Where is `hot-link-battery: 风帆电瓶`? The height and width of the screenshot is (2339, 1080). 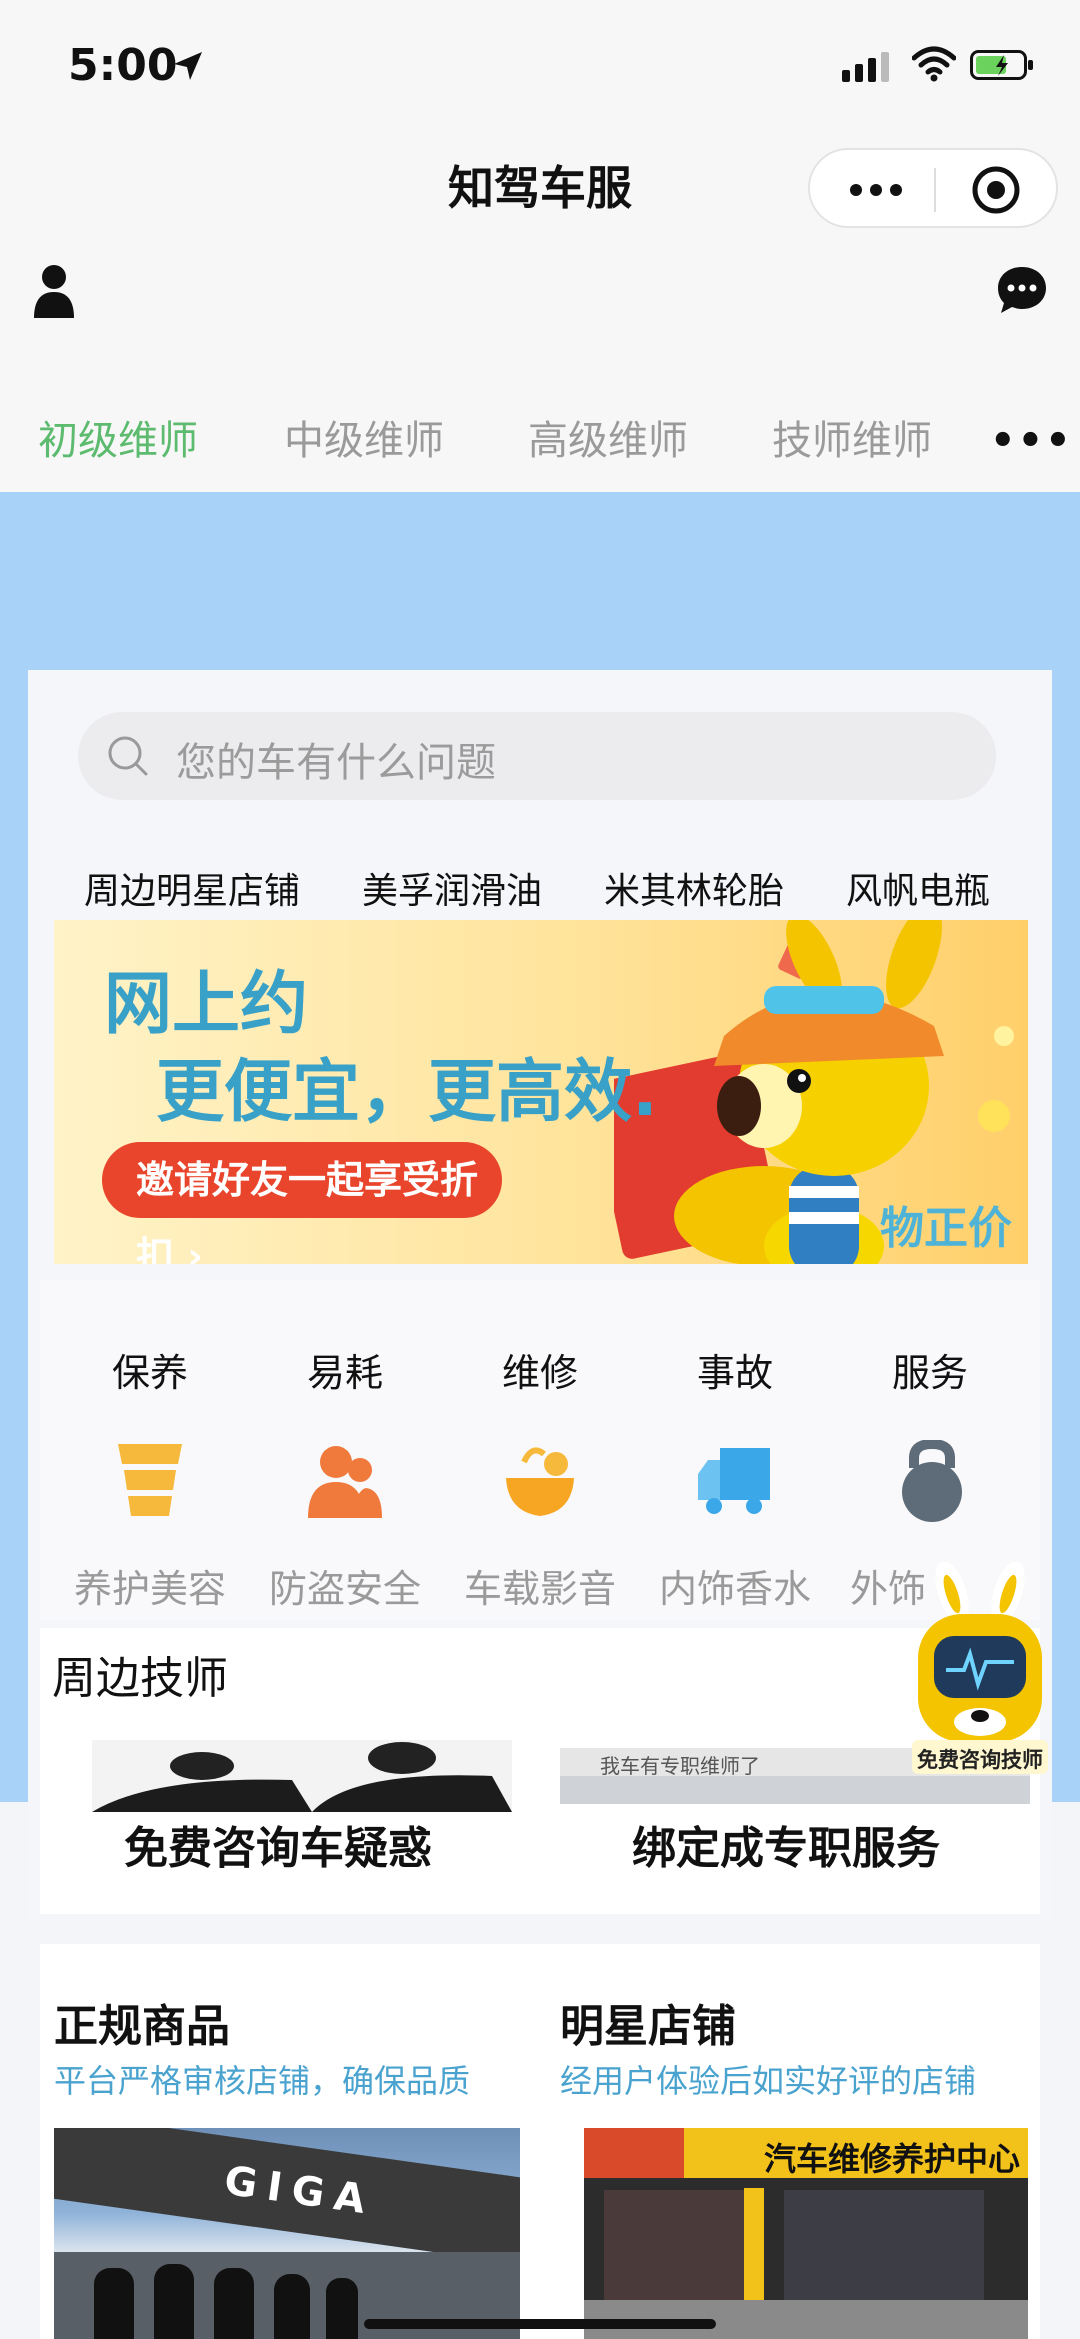
hot-link-battery: 风帆电瓶 is located at coordinates (918, 888).